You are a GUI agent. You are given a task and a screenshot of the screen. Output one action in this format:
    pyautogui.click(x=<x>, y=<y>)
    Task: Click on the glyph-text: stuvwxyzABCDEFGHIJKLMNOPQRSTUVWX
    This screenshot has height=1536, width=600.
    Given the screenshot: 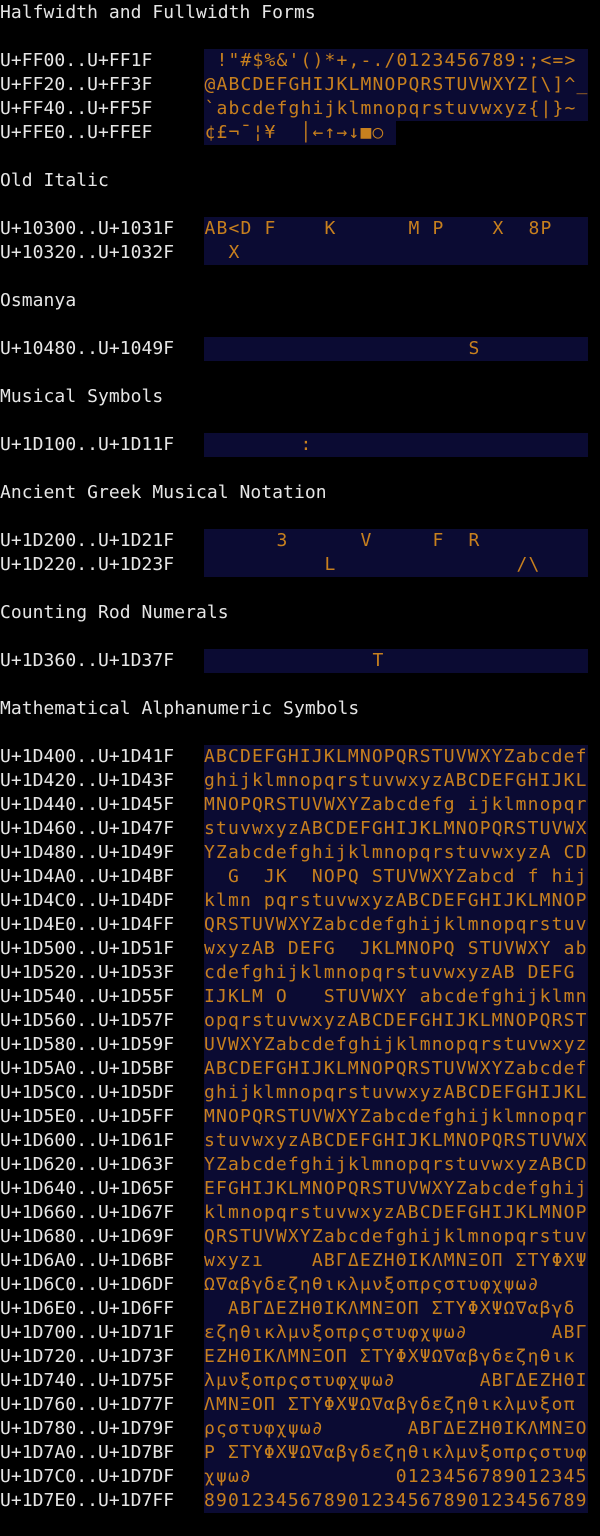 What is the action you would take?
    pyautogui.click(x=396, y=1140)
    